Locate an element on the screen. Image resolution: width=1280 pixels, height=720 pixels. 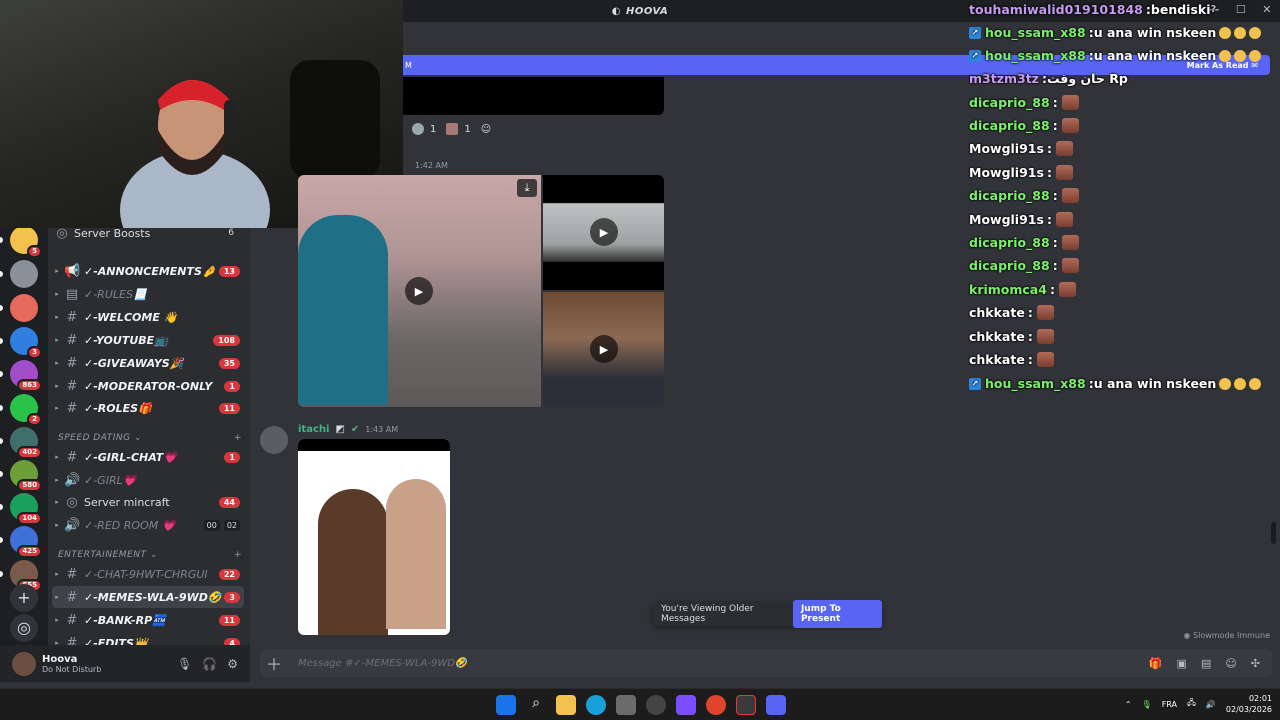
server-icon: 402 is located at coordinates (26, 443).